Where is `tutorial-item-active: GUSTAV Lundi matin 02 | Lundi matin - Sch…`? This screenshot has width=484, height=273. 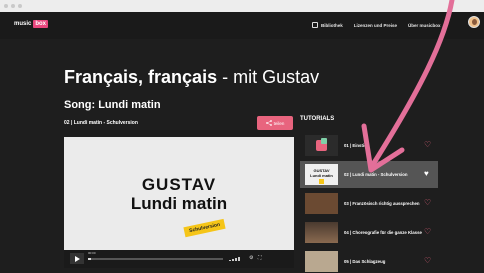 tutorial-item-active: GUSTAV Lundi matin 02 | Lundi matin - Sch… is located at coordinates (369, 174).